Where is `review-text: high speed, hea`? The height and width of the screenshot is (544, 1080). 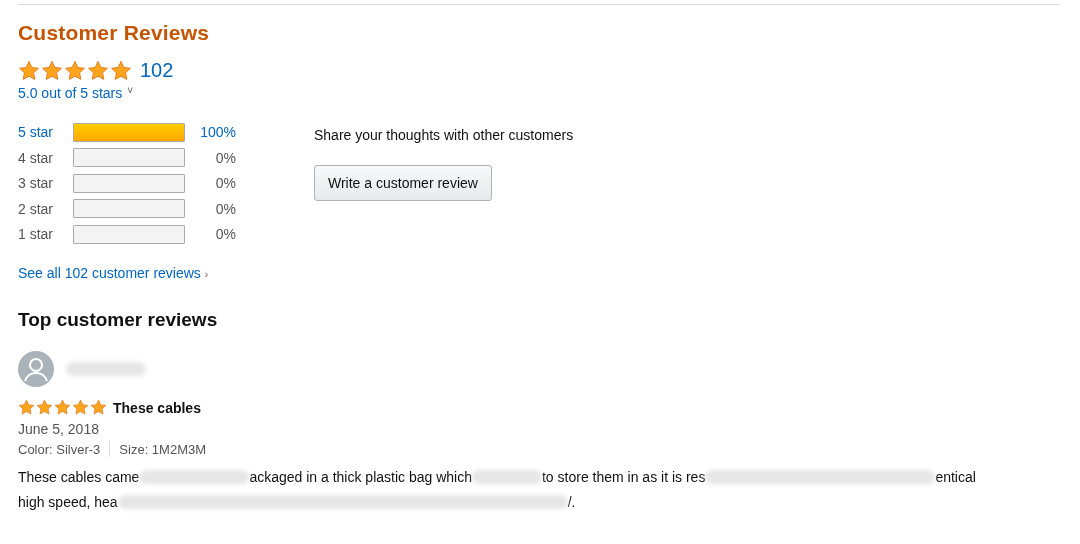
review-text: high speed, hea is located at coordinates (68, 502).